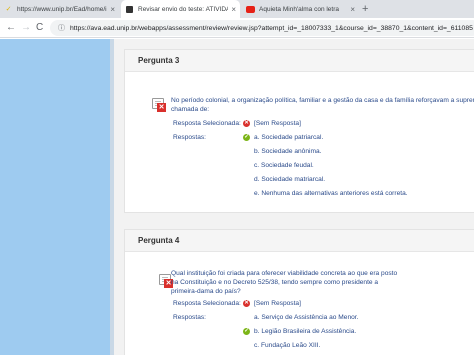 The height and width of the screenshot is (355, 474). I want to click on answer-option: b. Sociedade anônima., so click(288, 151).